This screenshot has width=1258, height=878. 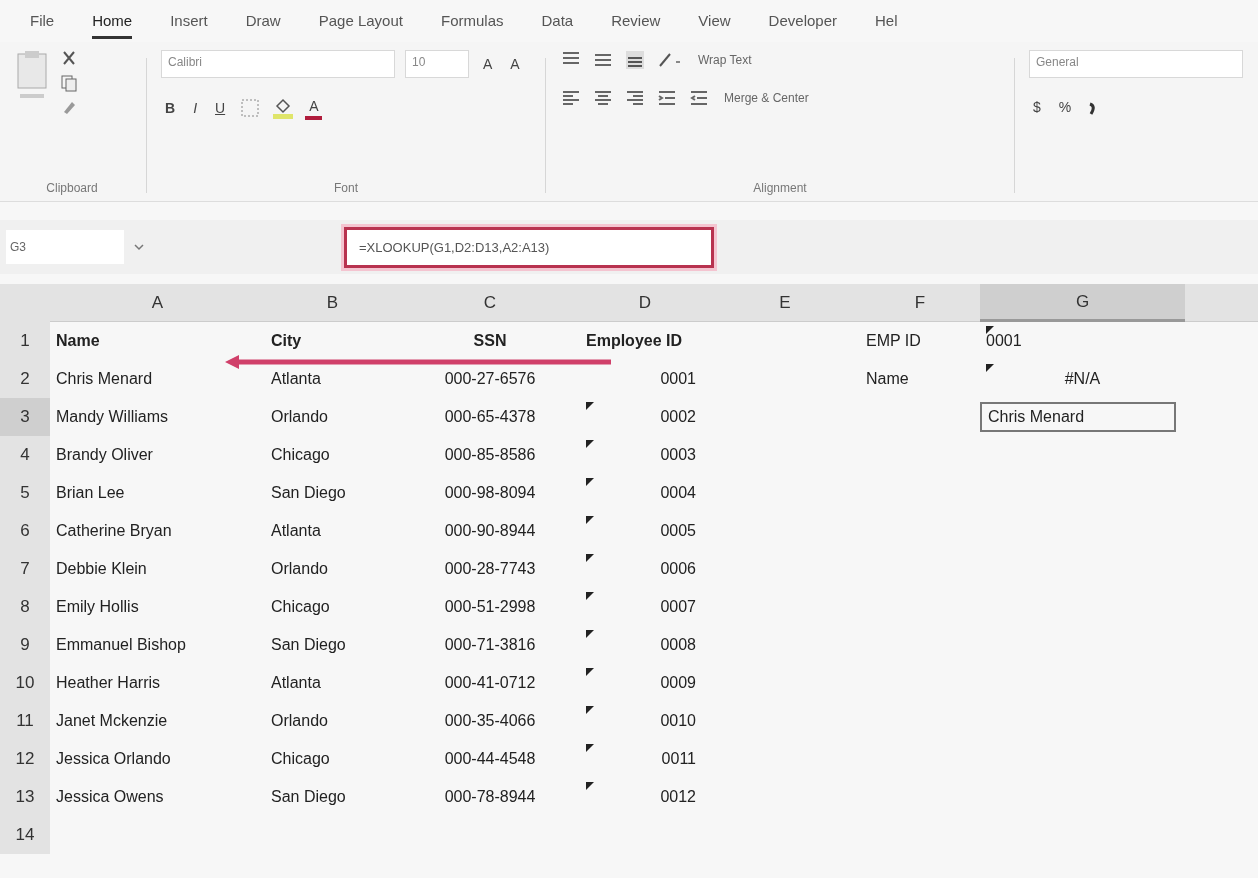 I want to click on row-header: 9, so click(x=25, y=645).